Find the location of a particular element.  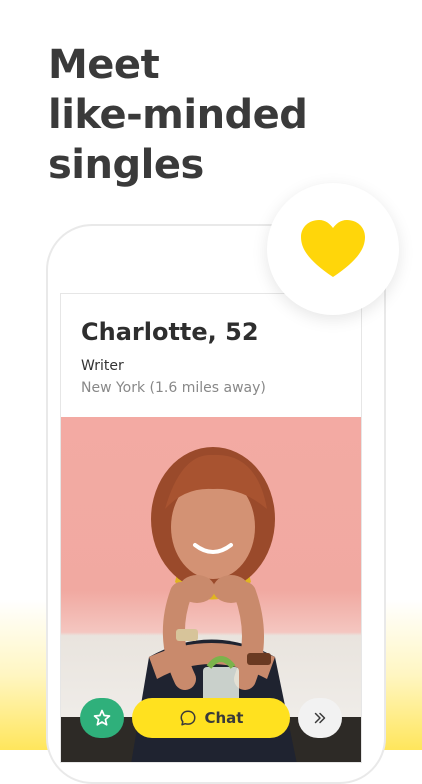

chat-button-label: Chat is located at coordinates (224, 718).